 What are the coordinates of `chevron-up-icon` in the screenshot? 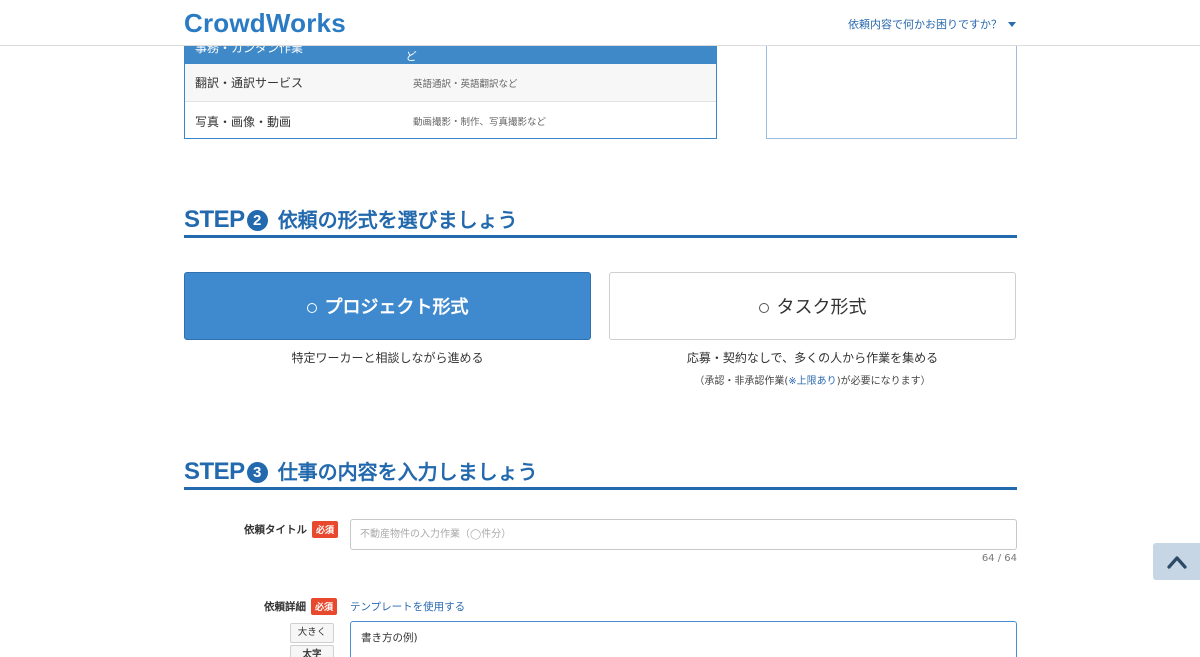 It's located at (1176, 562).